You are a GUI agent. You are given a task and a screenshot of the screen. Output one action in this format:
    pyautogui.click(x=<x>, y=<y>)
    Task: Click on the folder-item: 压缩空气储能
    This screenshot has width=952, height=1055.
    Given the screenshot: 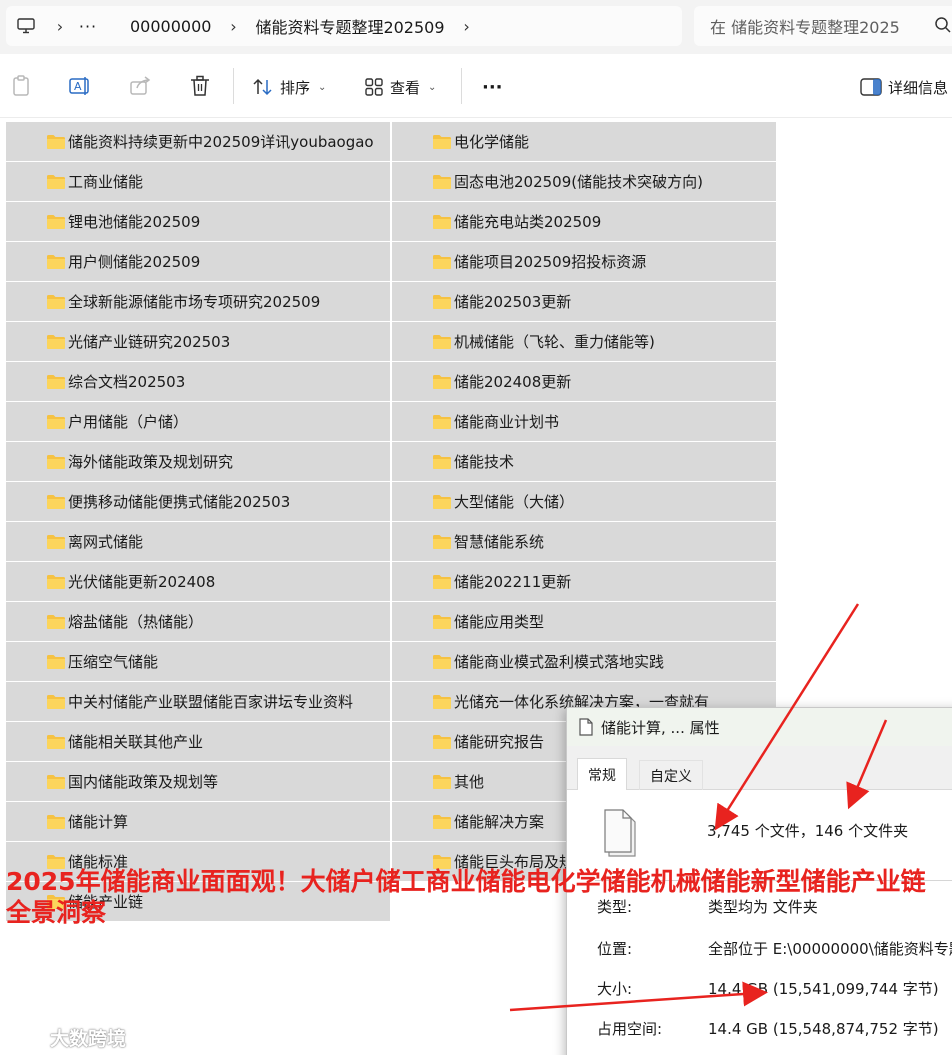 What is the action you would take?
    pyautogui.click(x=198, y=661)
    